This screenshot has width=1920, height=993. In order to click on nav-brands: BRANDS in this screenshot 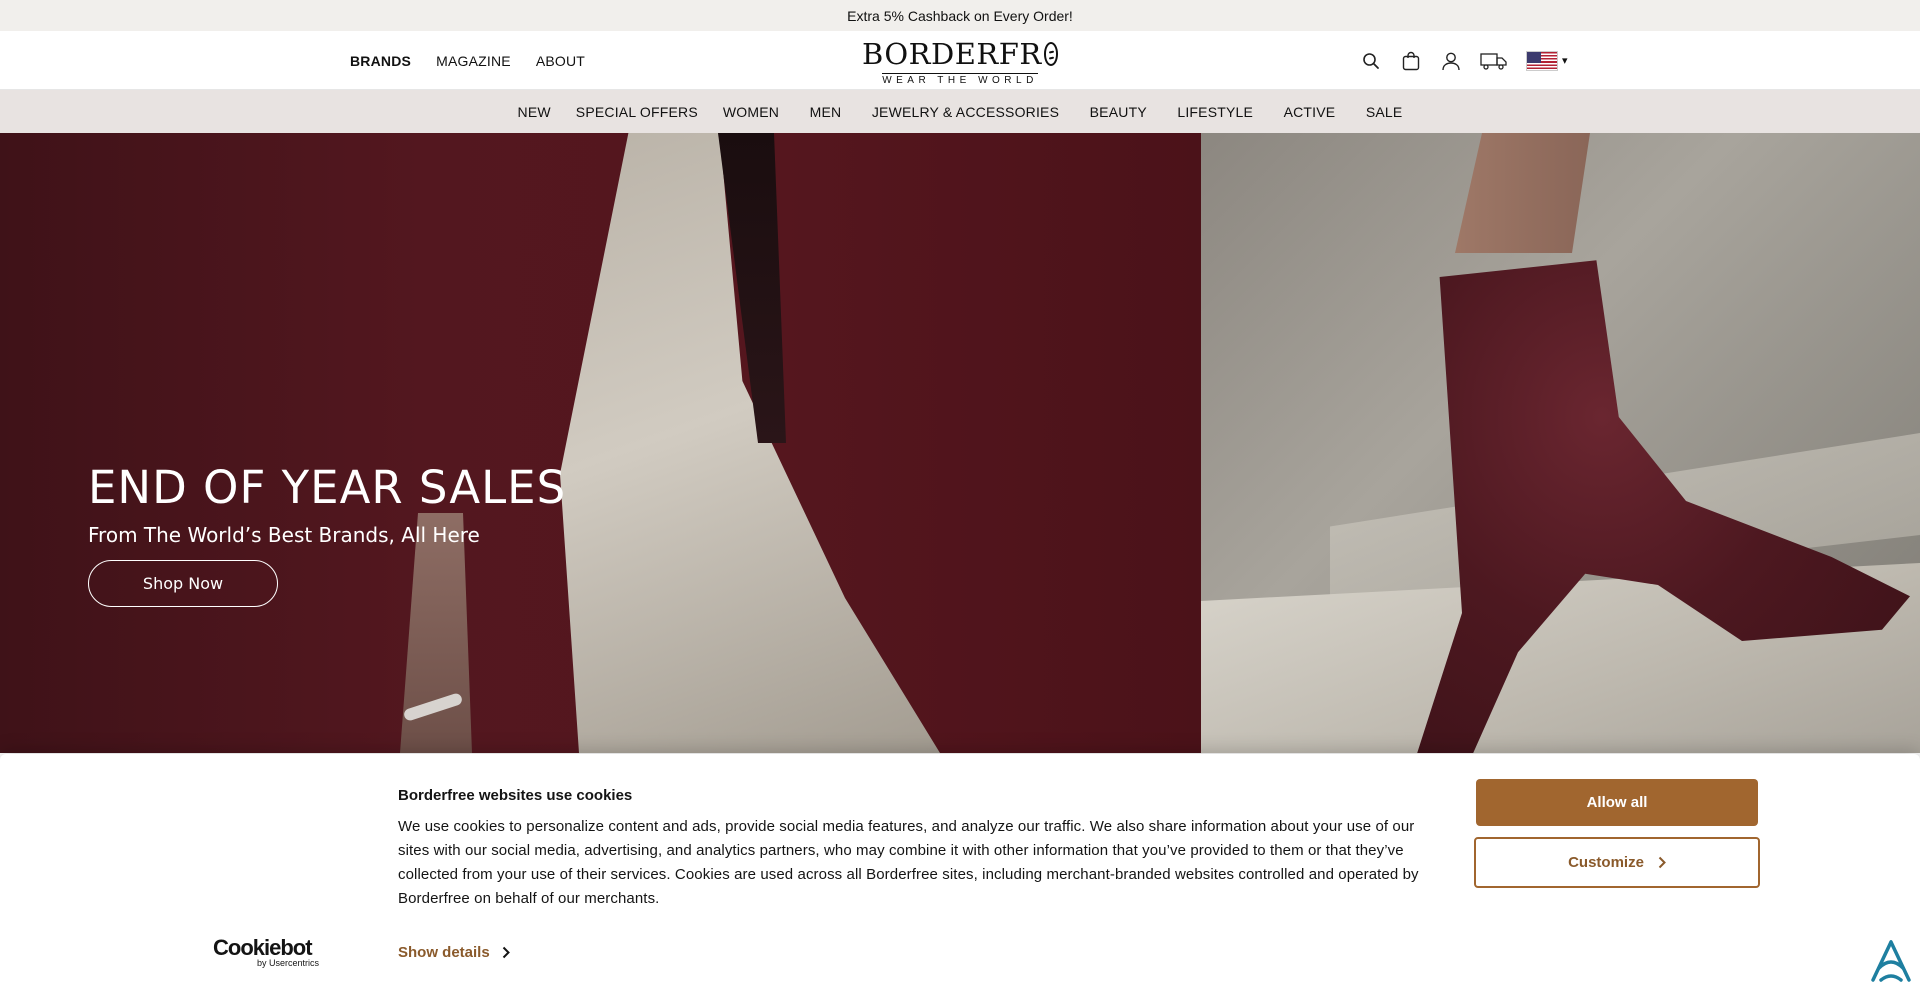, I will do `click(380, 61)`.